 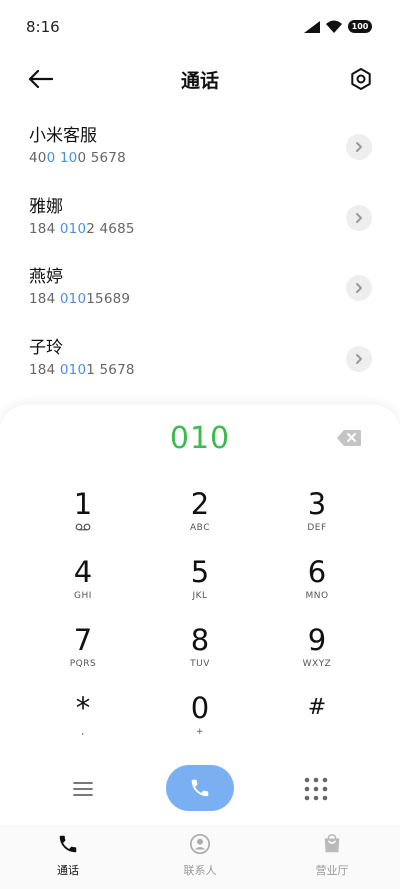 What do you see at coordinates (46, 347) in the screenshot?
I see `contact-name: 子玲` at bounding box center [46, 347].